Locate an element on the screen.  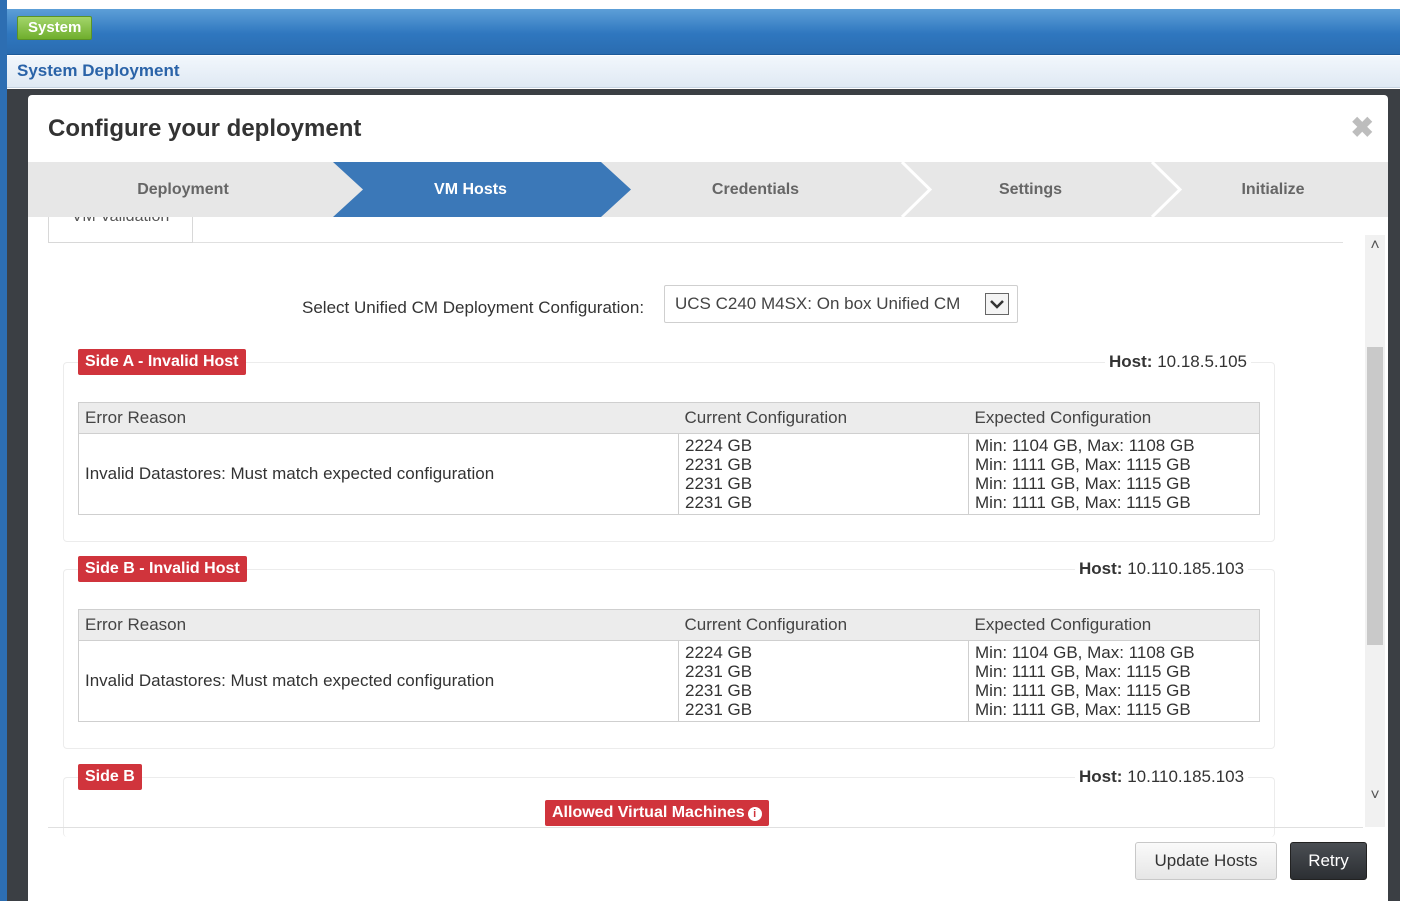
wizard-step-label: Settings is located at coordinates (1030, 189).